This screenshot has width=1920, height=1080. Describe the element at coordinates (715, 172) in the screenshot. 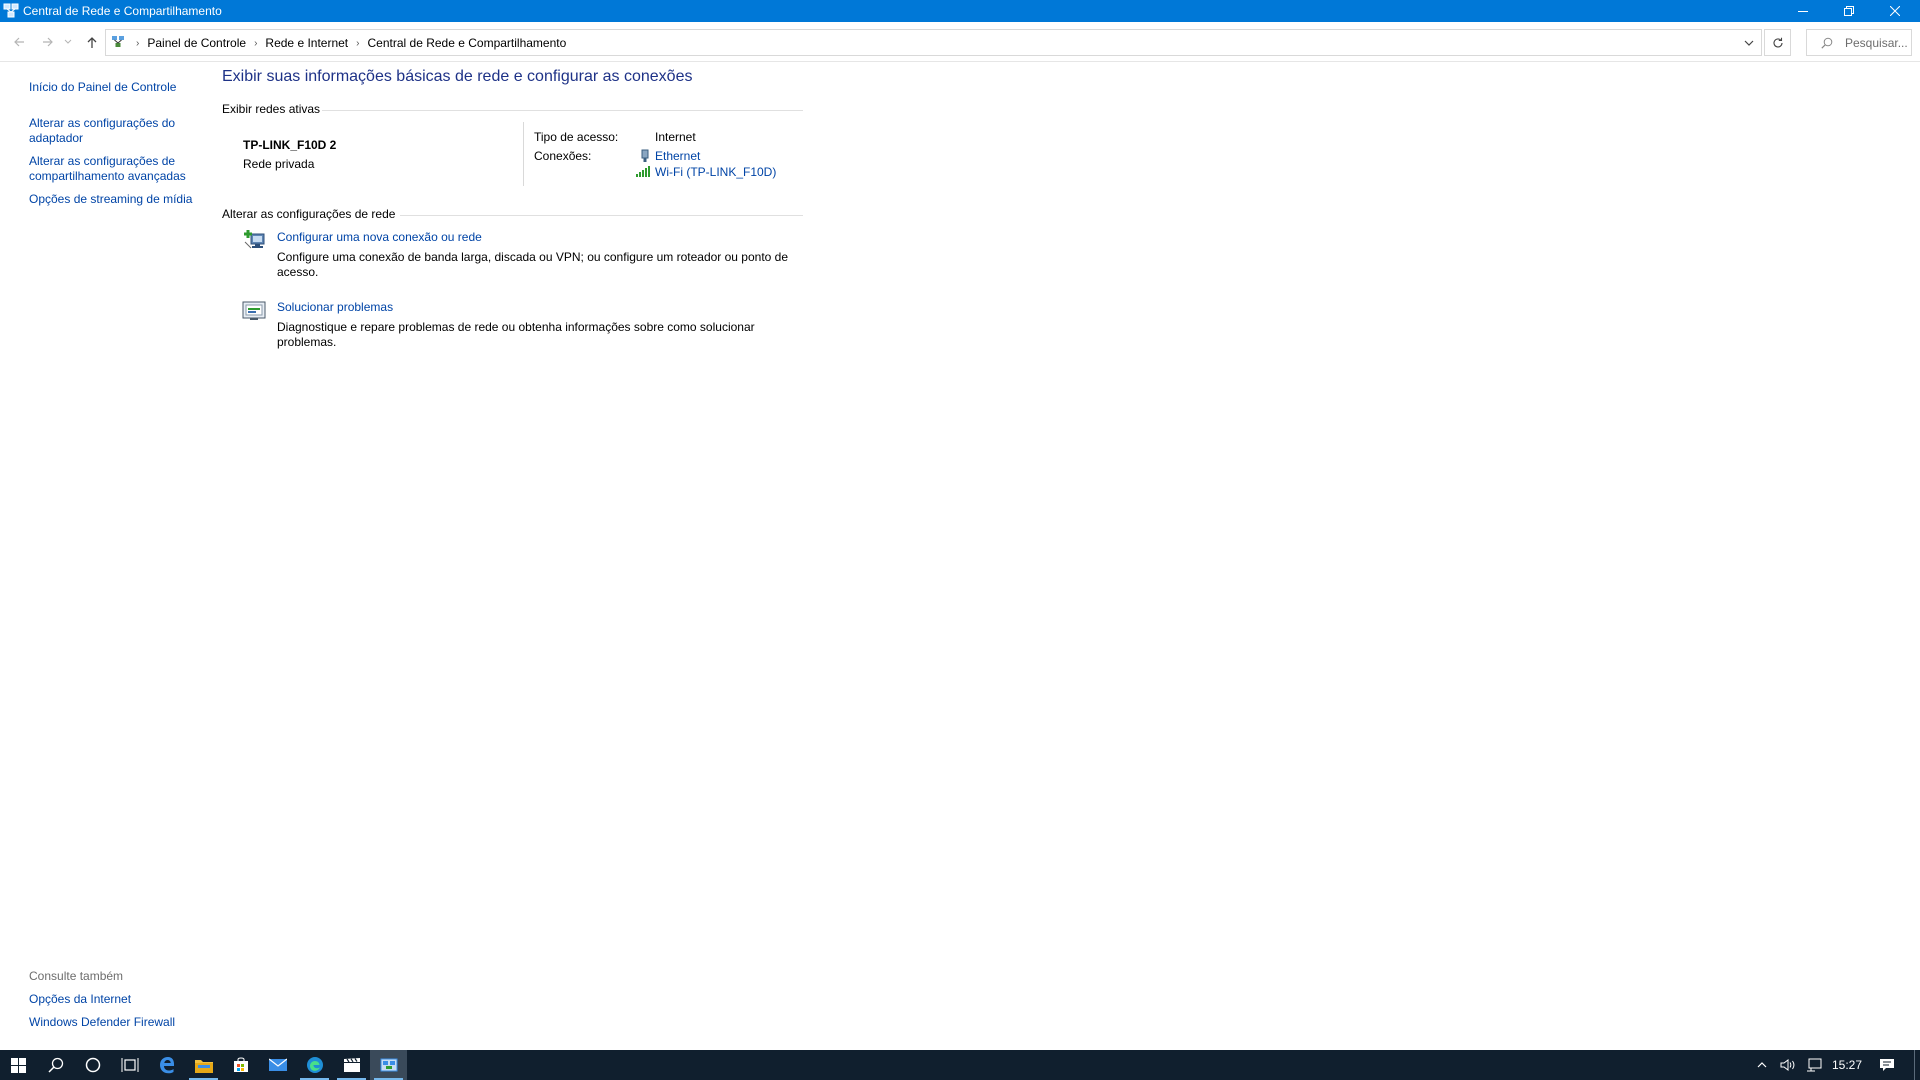

I see `wifi-connection-link: Wi-Fi (TP-LINK_F10D)` at that location.